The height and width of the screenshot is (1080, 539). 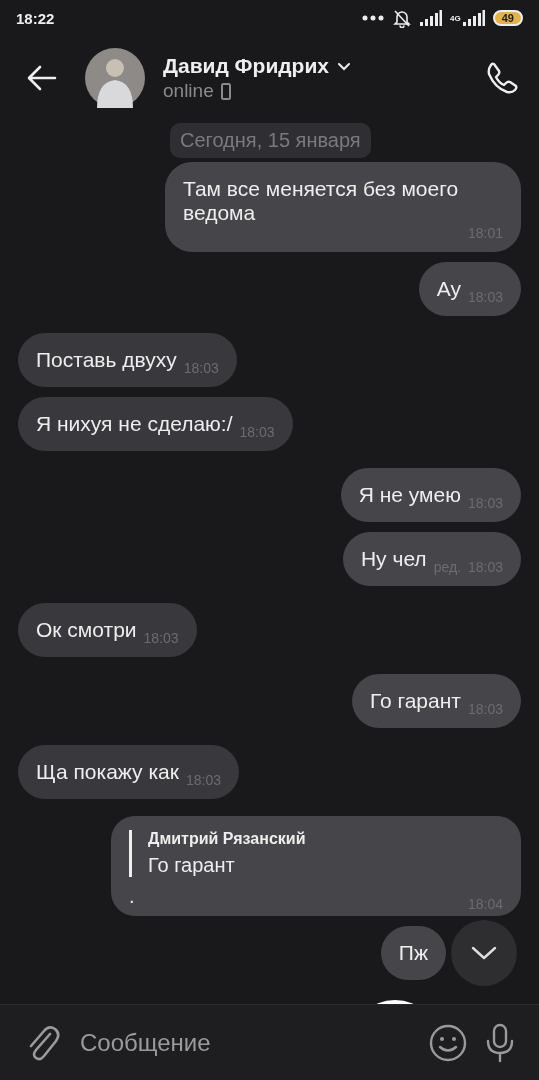 What do you see at coordinates (502, 78) in the screenshot?
I see `call-icon` at bounding box center [502, 78].